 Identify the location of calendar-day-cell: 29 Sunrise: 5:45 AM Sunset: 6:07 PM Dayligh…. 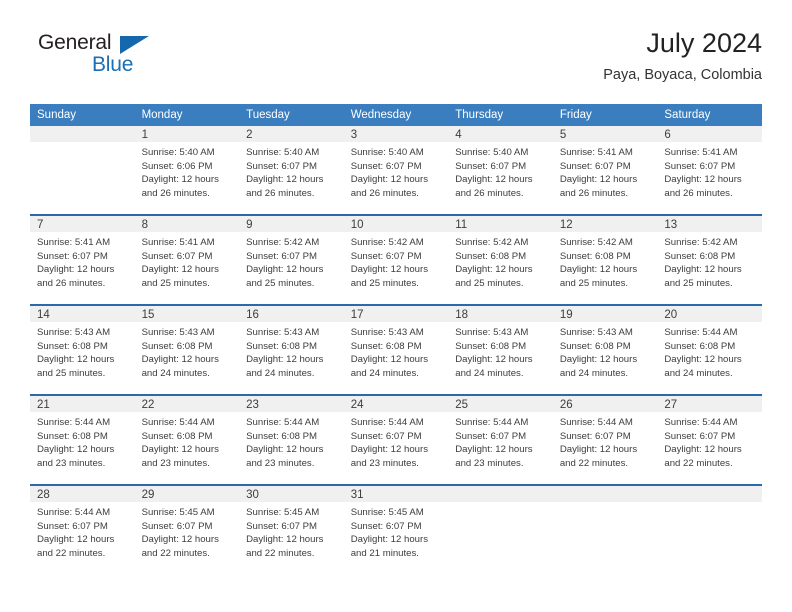
(187, 529).